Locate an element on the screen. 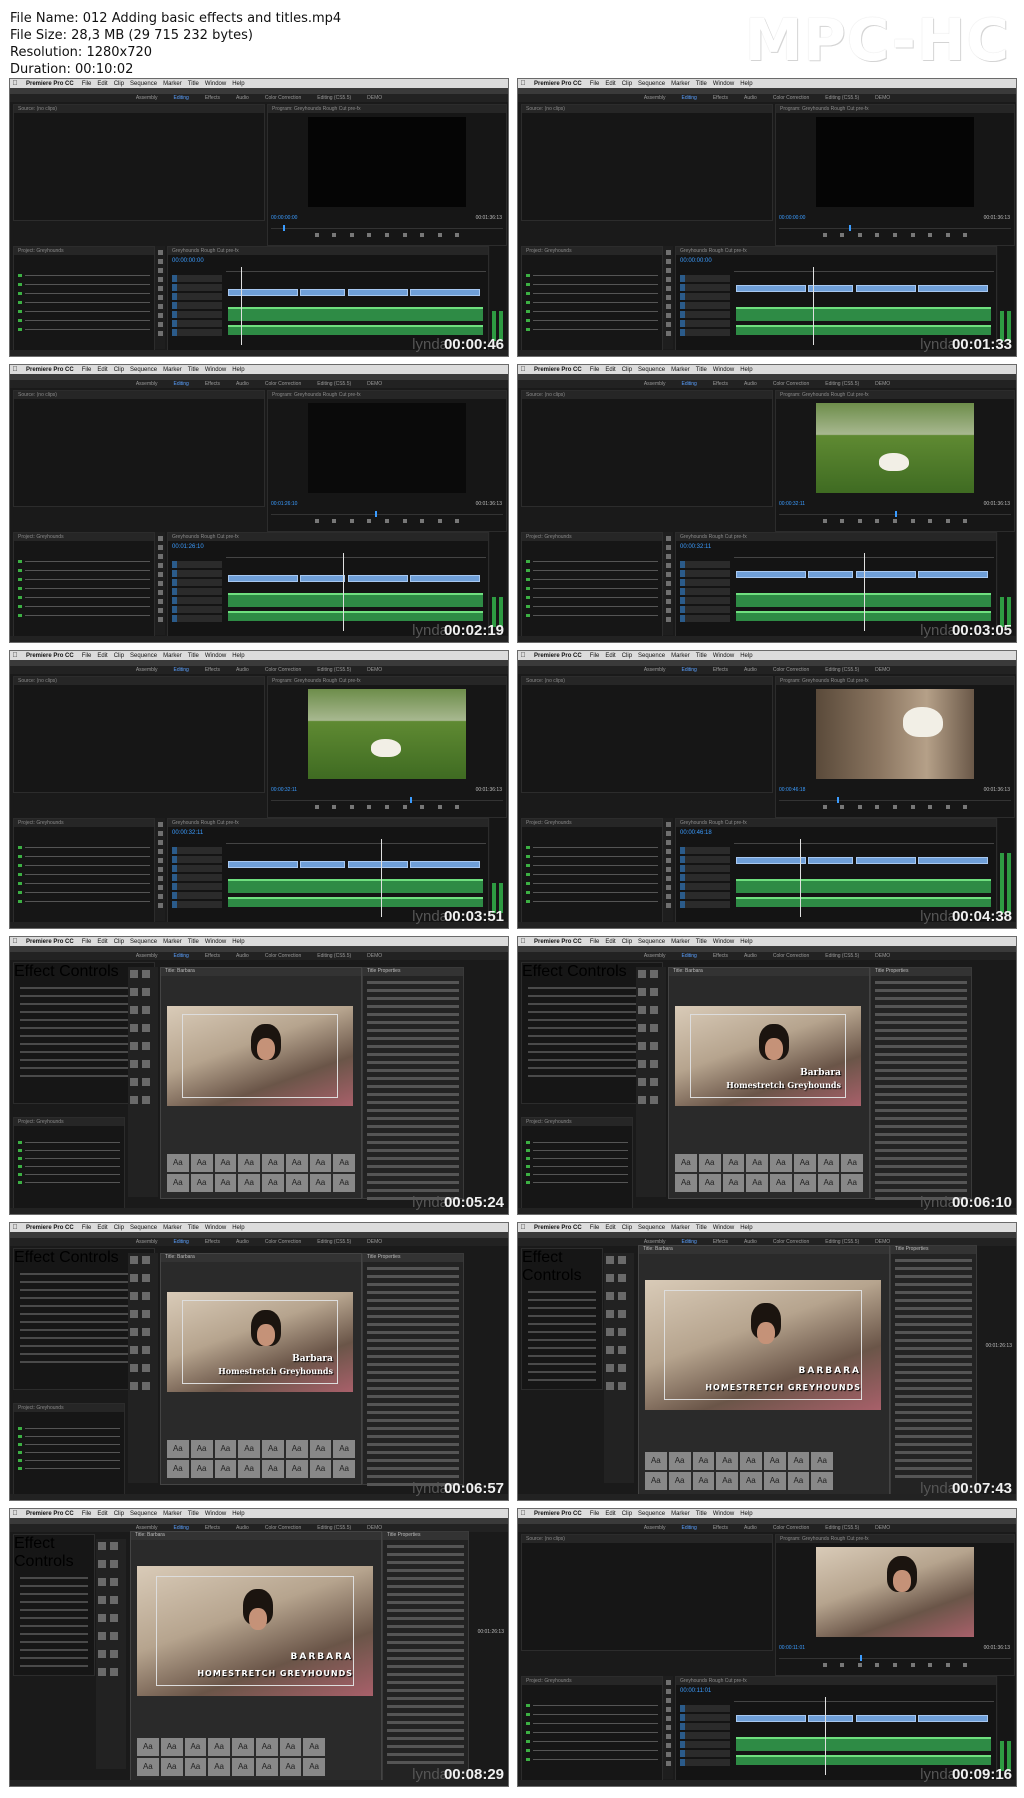 The width and height of the screenshot is (1024, 1798). menu-item: Clip is located at coordinates (119, 84).